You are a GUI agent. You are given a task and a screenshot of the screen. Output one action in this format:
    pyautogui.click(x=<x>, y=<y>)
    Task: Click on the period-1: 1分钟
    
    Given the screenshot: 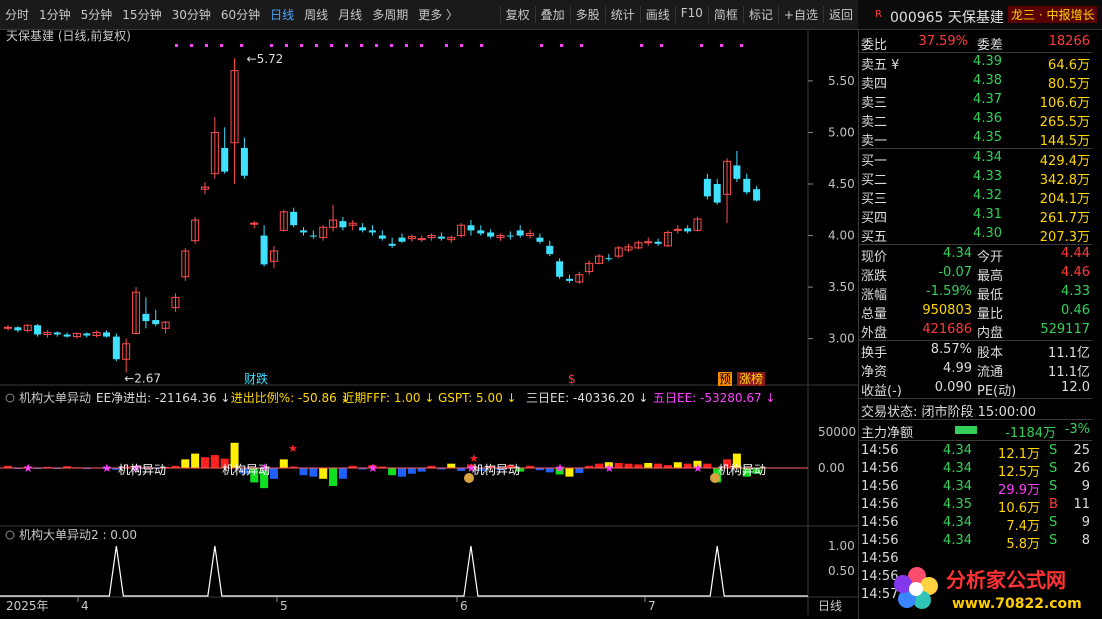 What is the action you would take?
    pyautogui.click(x=55, y=14)
    